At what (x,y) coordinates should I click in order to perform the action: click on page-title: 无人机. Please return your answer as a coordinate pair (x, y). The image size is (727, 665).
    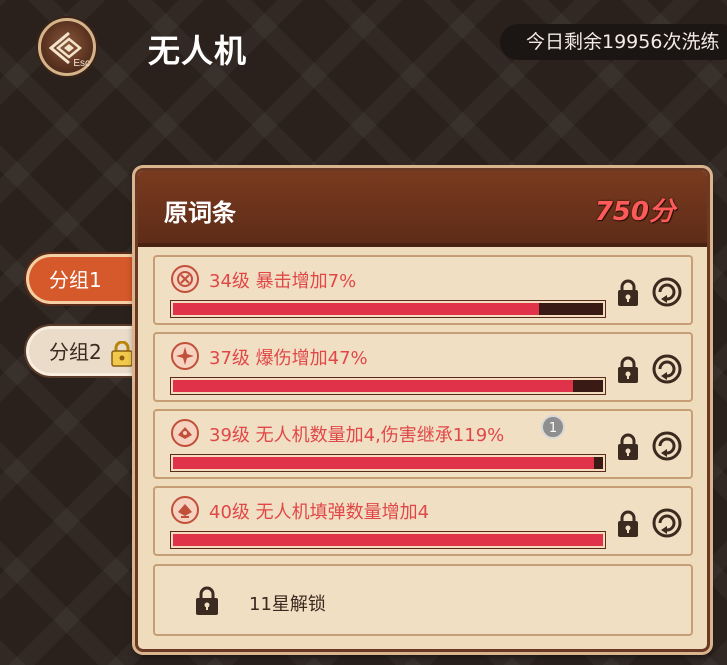
    Looking at the image, I should click on (198, 51).